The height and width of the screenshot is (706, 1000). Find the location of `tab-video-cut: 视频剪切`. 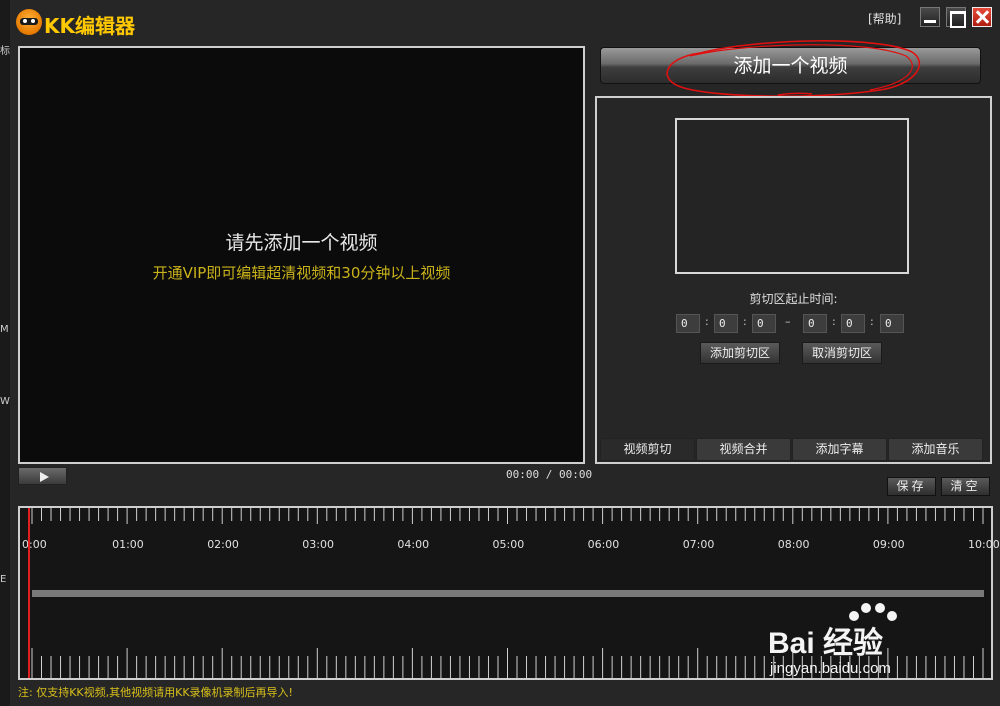

tab-video-cut: 视频剪切 is located at coordinates (647, 449).